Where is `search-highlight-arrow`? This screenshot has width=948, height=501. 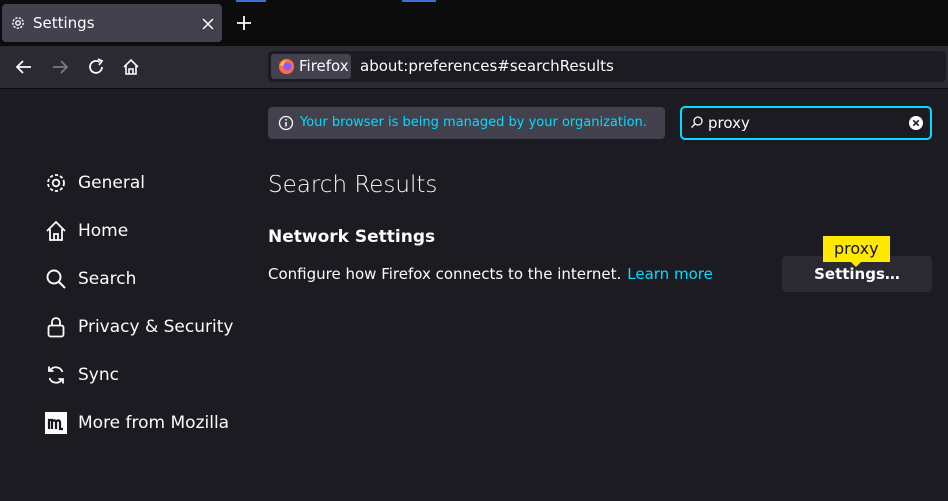 search-highlight-arrow is located at coordinates (856, 264).